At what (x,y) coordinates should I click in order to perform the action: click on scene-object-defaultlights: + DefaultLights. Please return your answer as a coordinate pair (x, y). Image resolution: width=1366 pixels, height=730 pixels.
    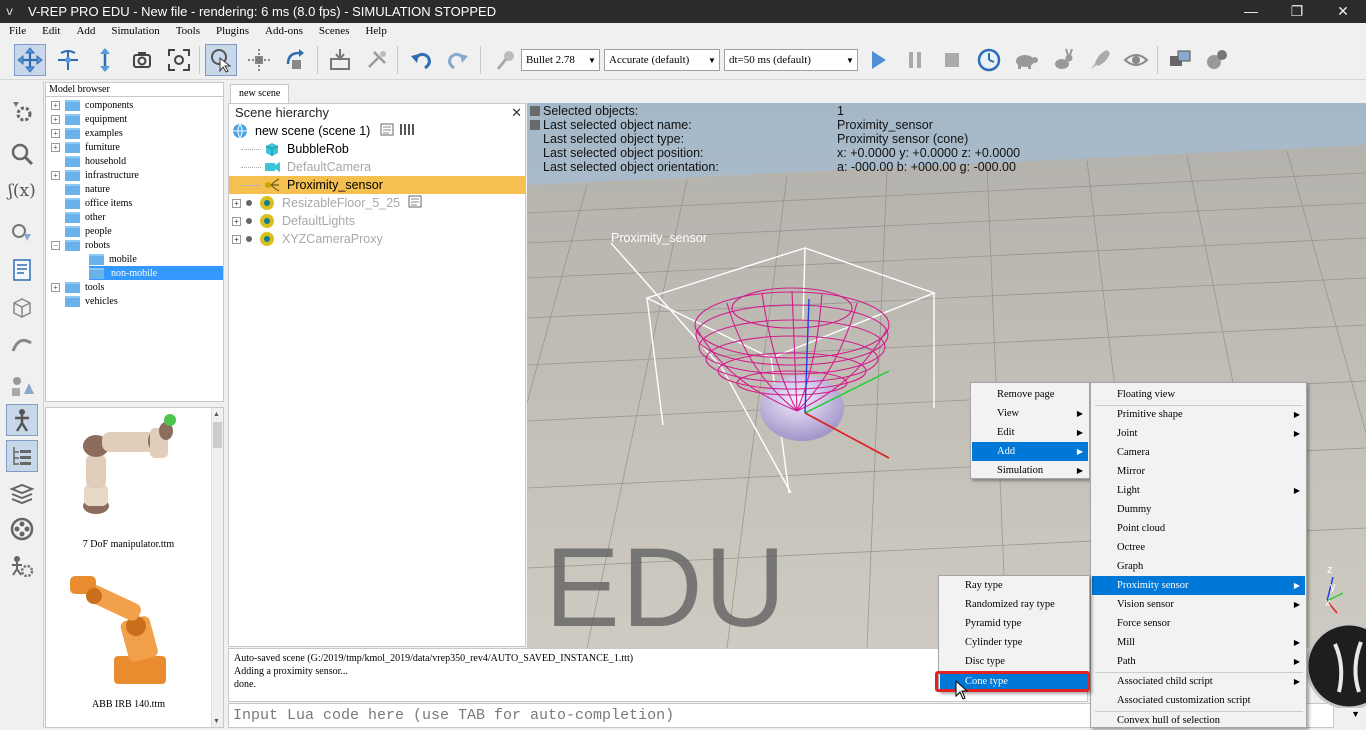
    Looking at the image, I should click on (380, 221).